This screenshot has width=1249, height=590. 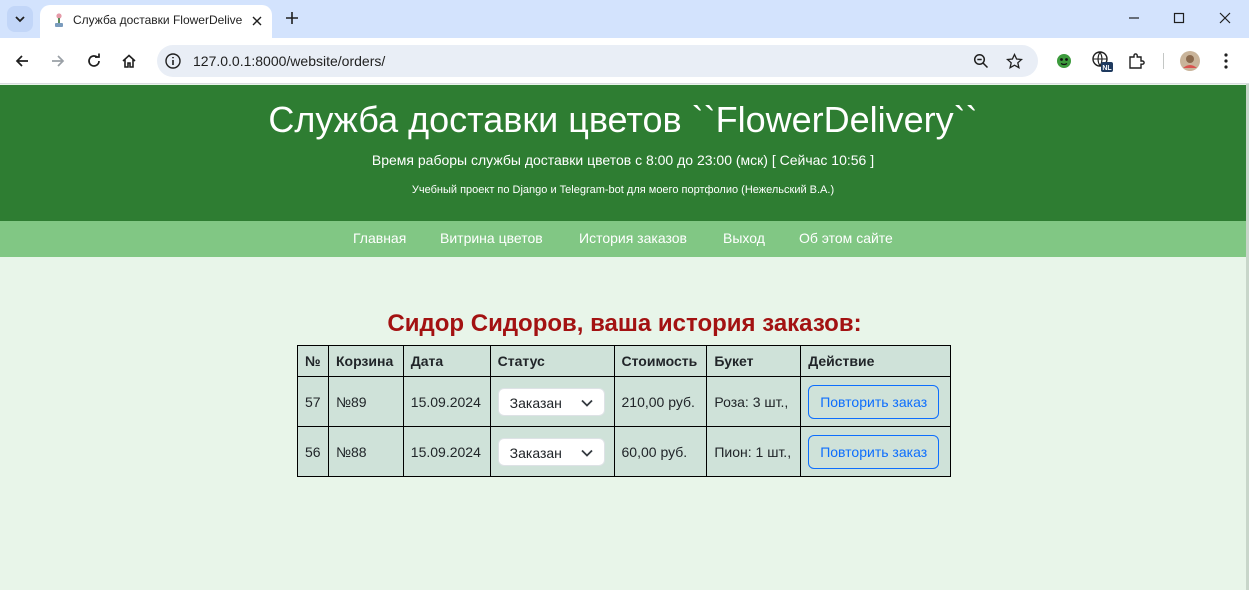 I want to click on nav-flower-showcase: Витрина цветов, so click(x=491, y=238).